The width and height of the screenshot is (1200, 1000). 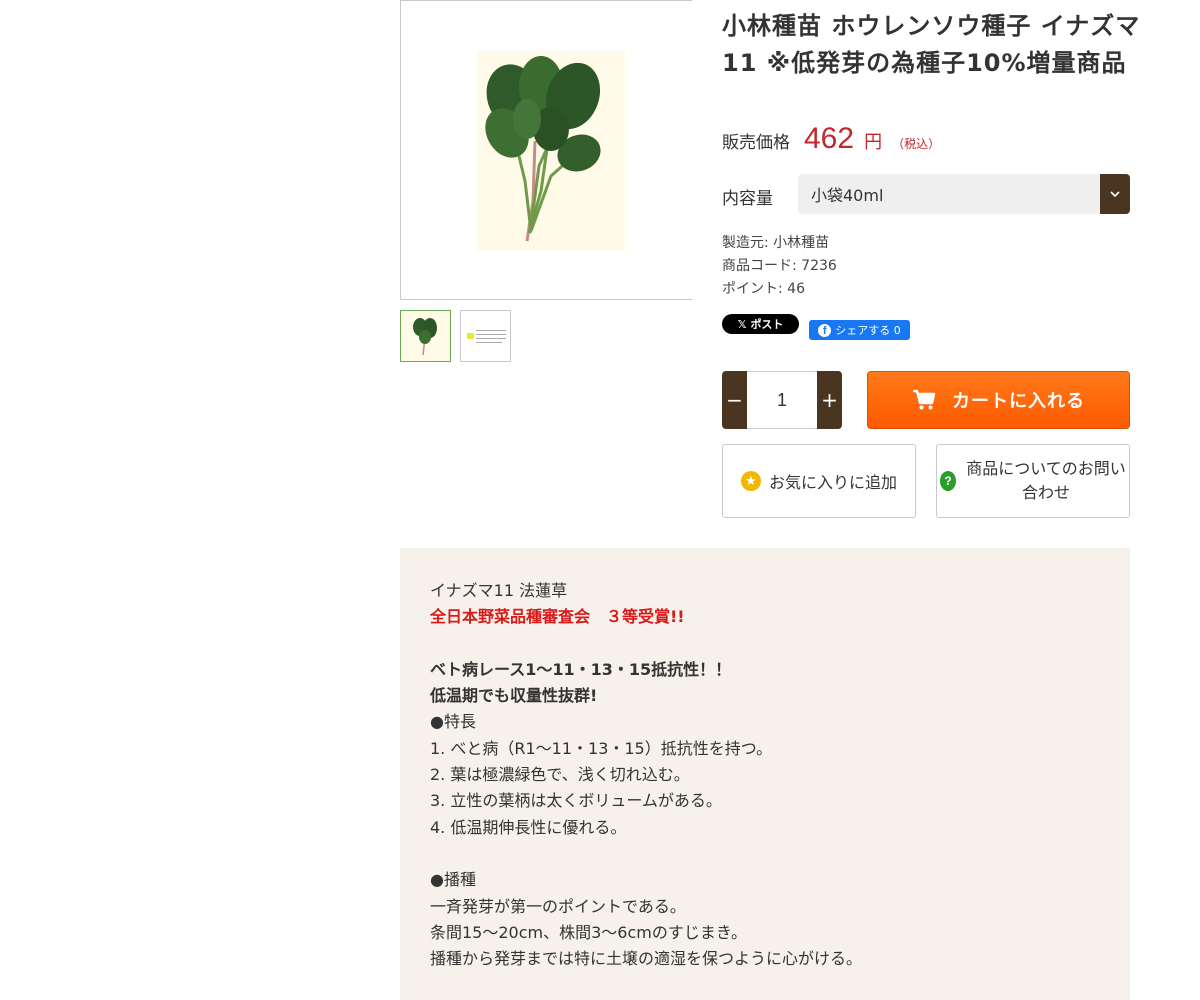 What do you see at coordinates (747, 199) in the screenshot?
I see `volume-label: 内容量` at bounding box center [747, 199].